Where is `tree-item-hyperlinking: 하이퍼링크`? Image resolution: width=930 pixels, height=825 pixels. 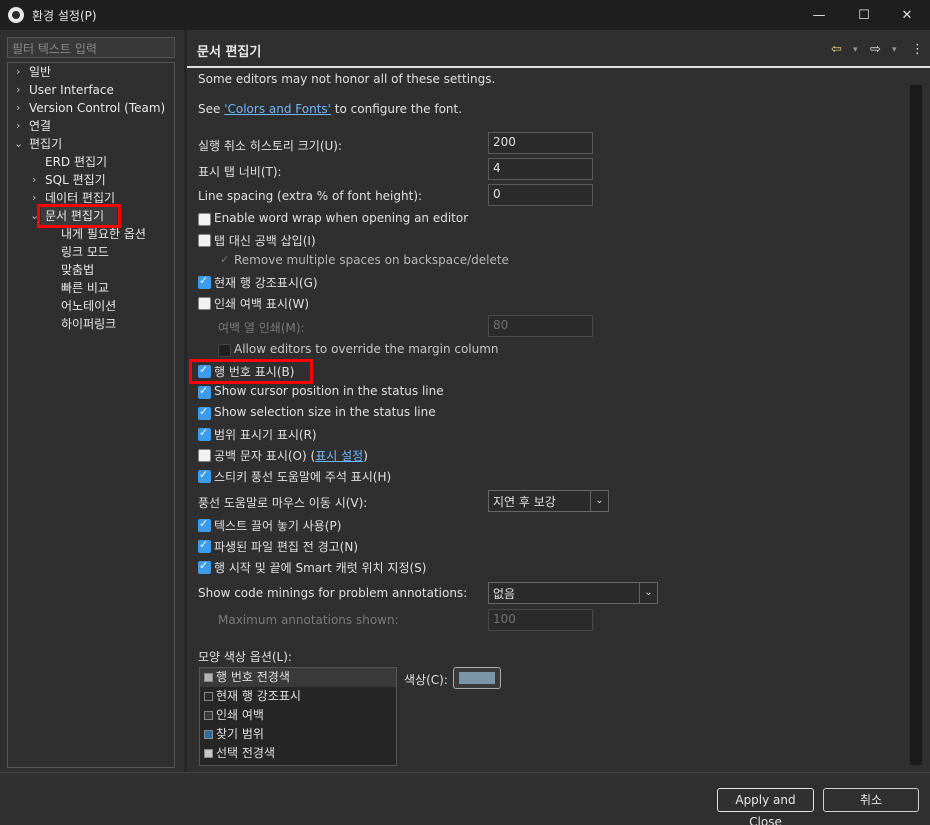 tree-item-hyperlinking: 하이퍼링크 is located at coordinates (88, 324).